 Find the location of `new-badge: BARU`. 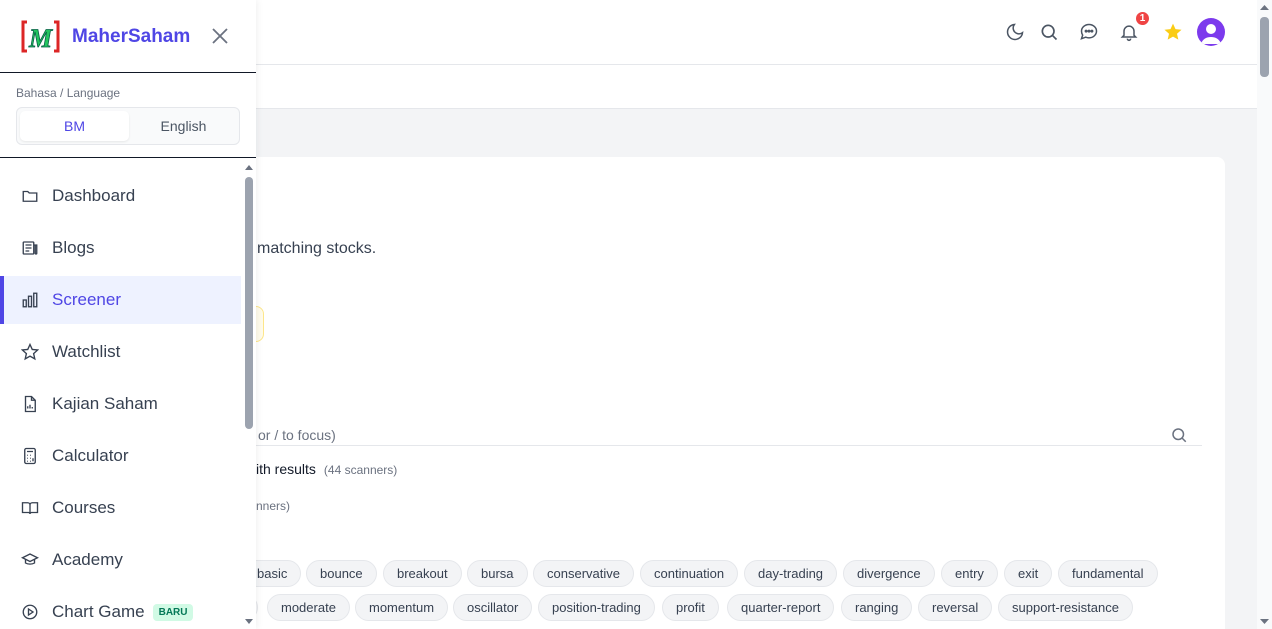

new-badge: BARU is located at coordinates (173, 612).